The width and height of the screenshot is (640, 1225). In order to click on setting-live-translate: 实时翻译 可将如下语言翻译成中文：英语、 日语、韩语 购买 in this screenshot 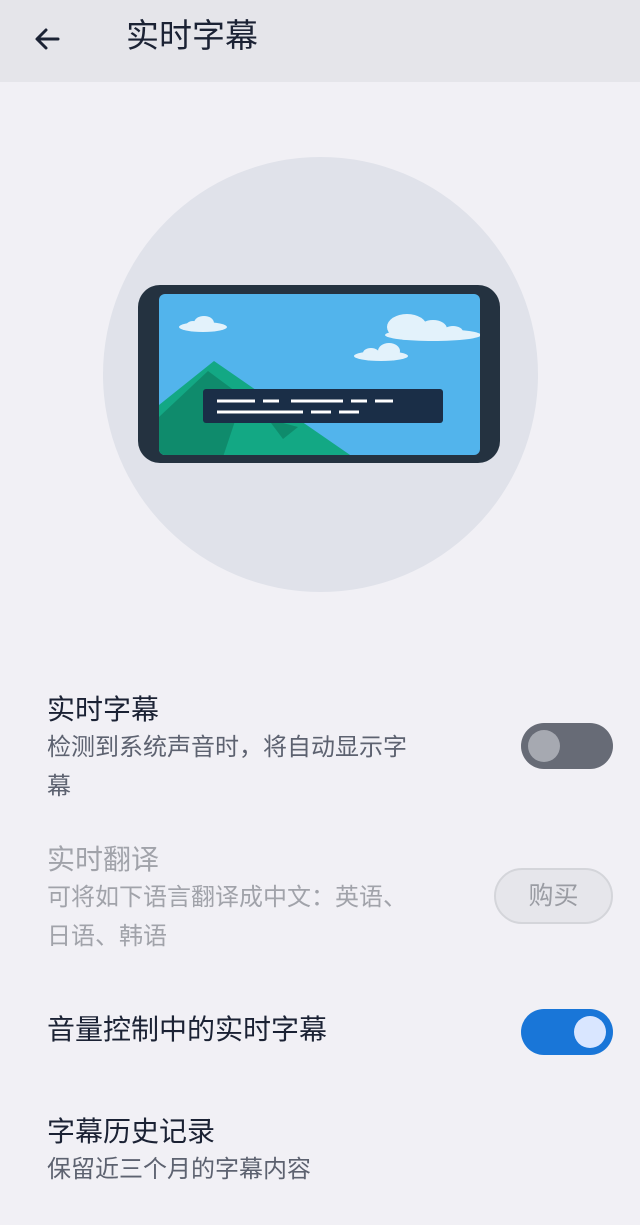, I will do `click(320, 900)`.